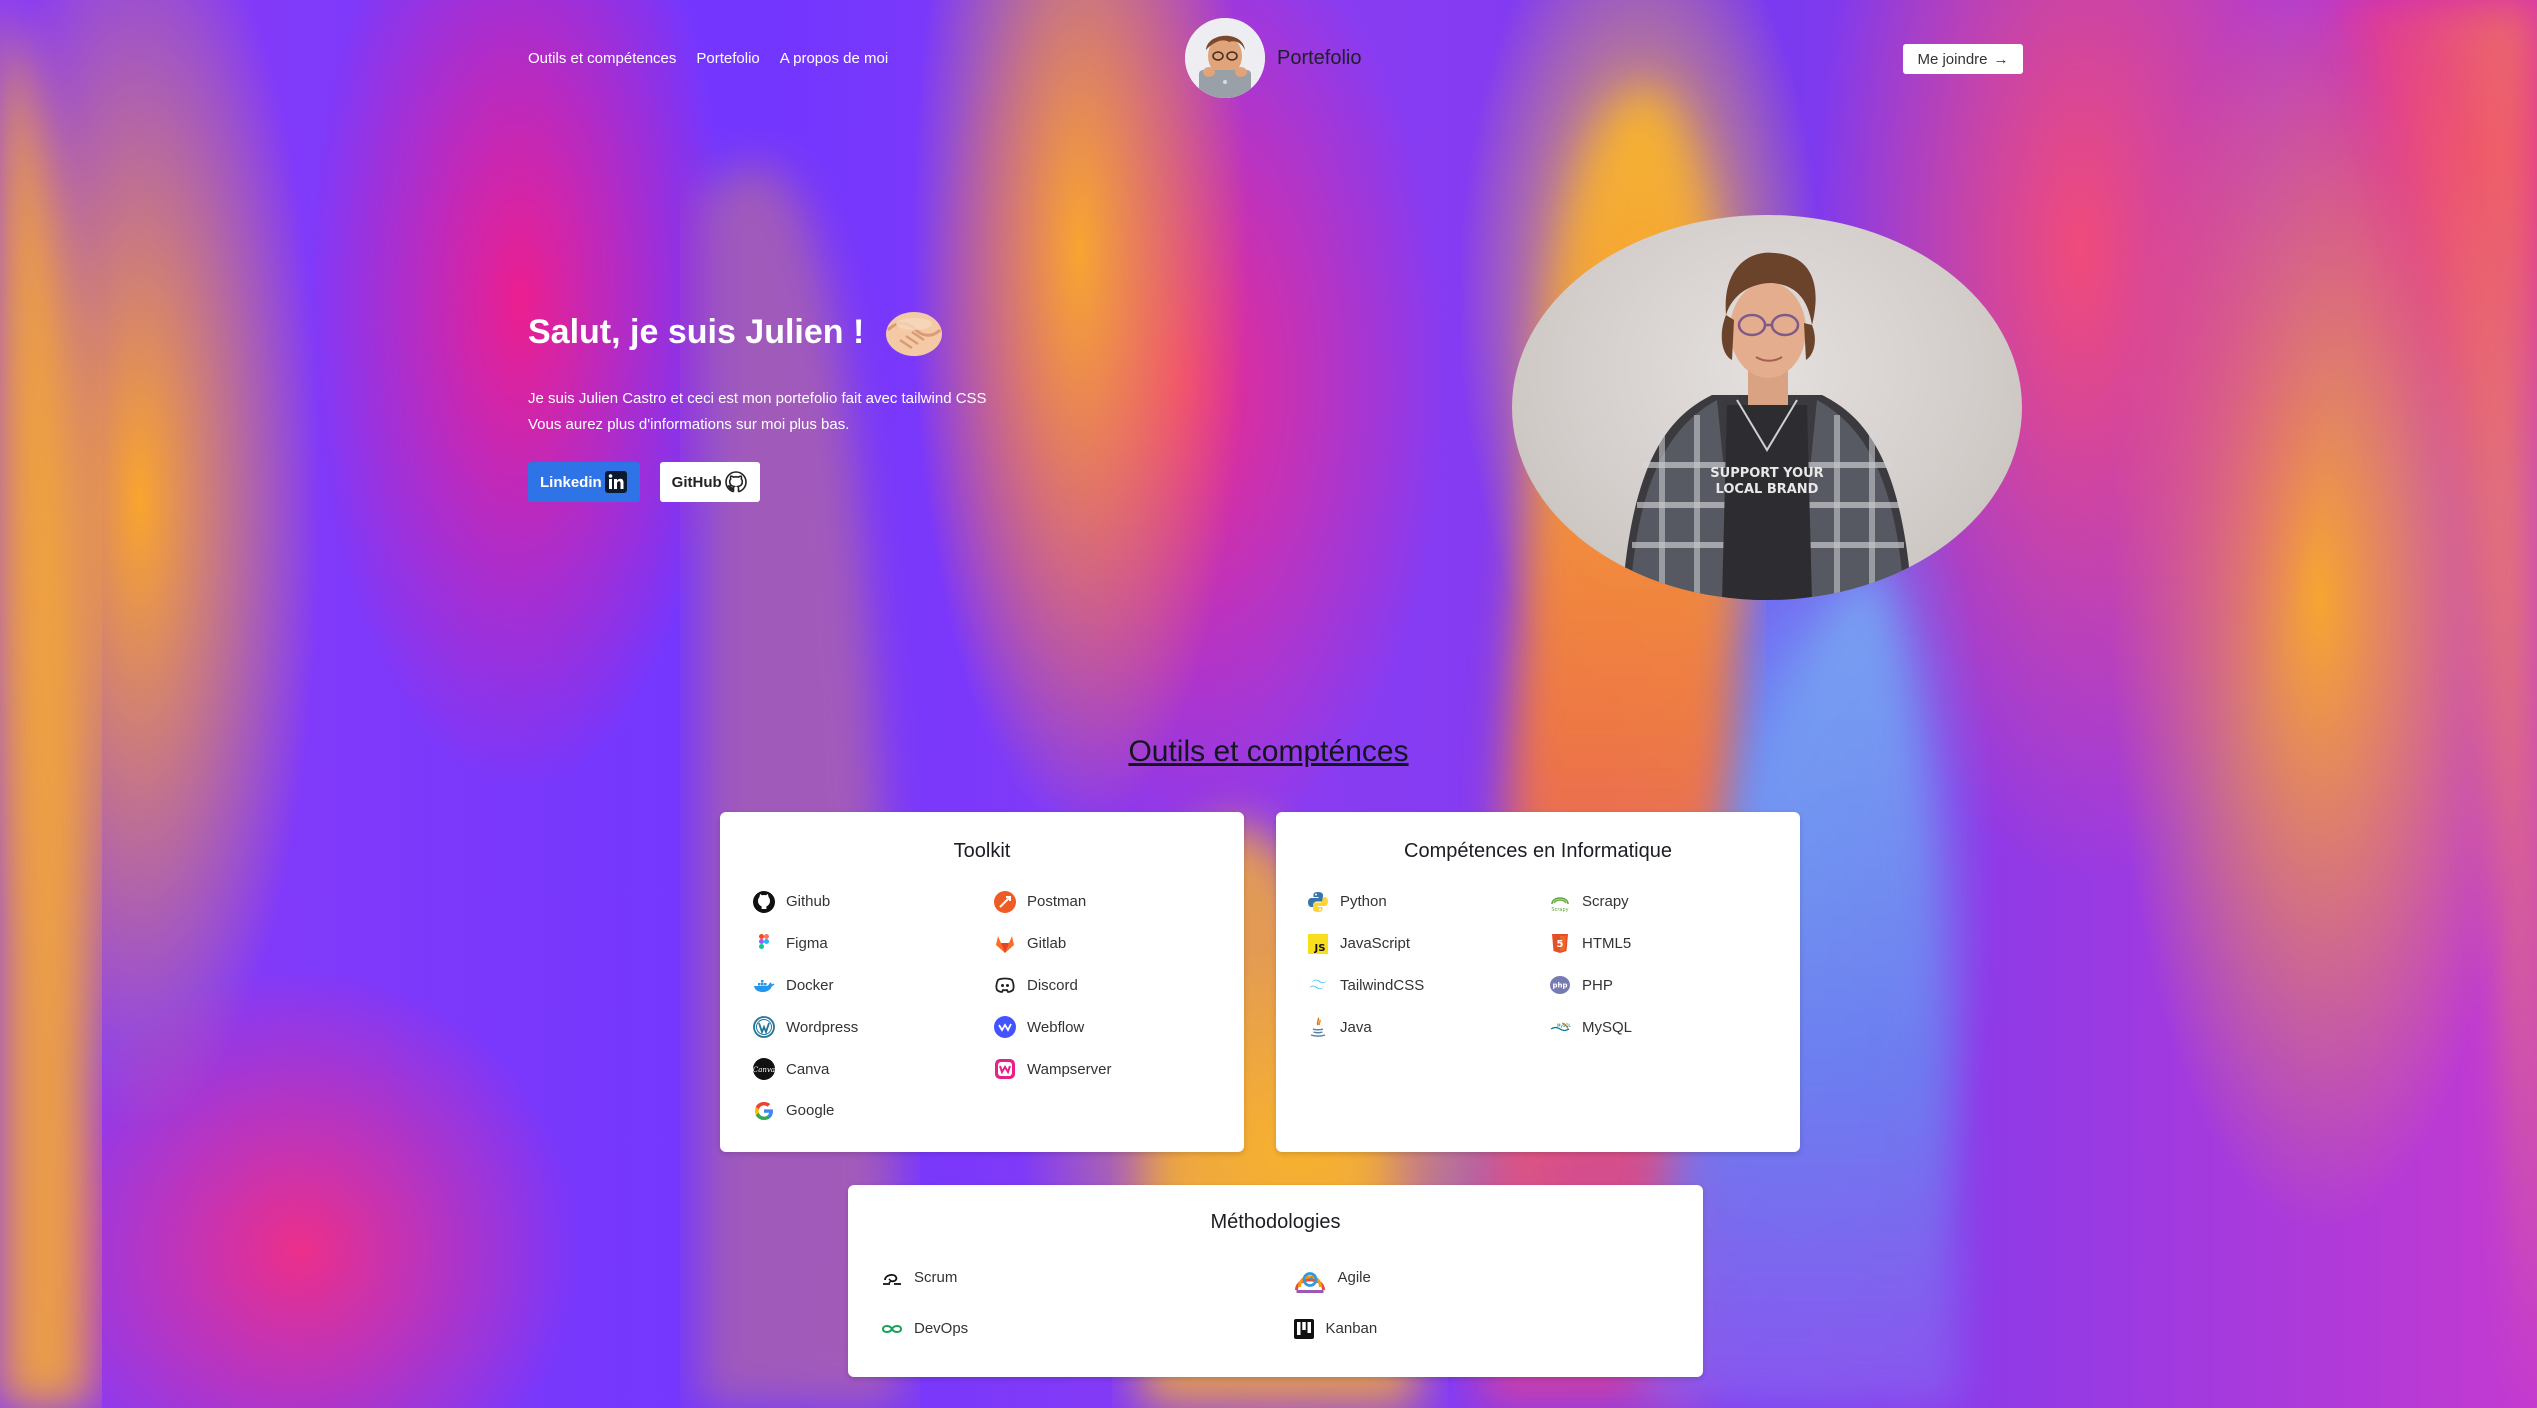  Describe the element at coordinates (764, 986) in the screenshot. I see `docker-icon` at that location.